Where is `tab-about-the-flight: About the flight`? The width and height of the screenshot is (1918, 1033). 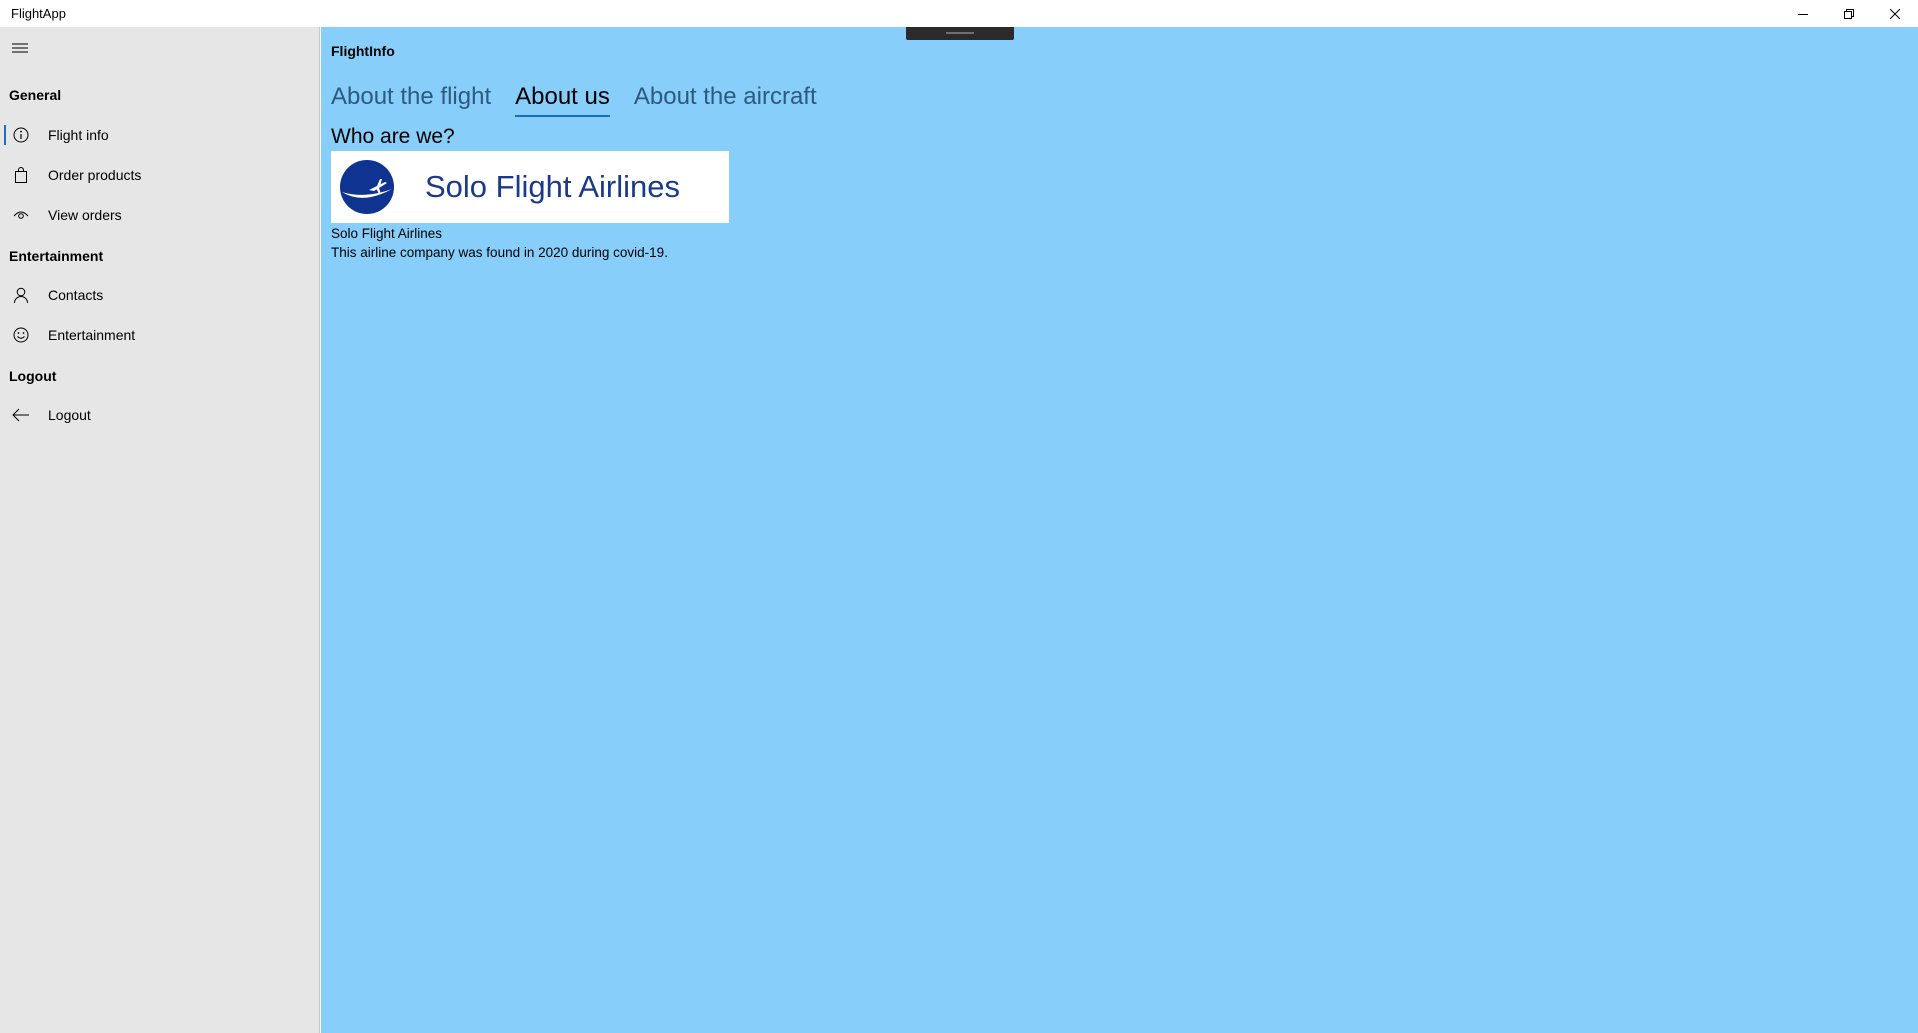
tab-about-the-flight: About the flight is located at coordinates (411, 100).